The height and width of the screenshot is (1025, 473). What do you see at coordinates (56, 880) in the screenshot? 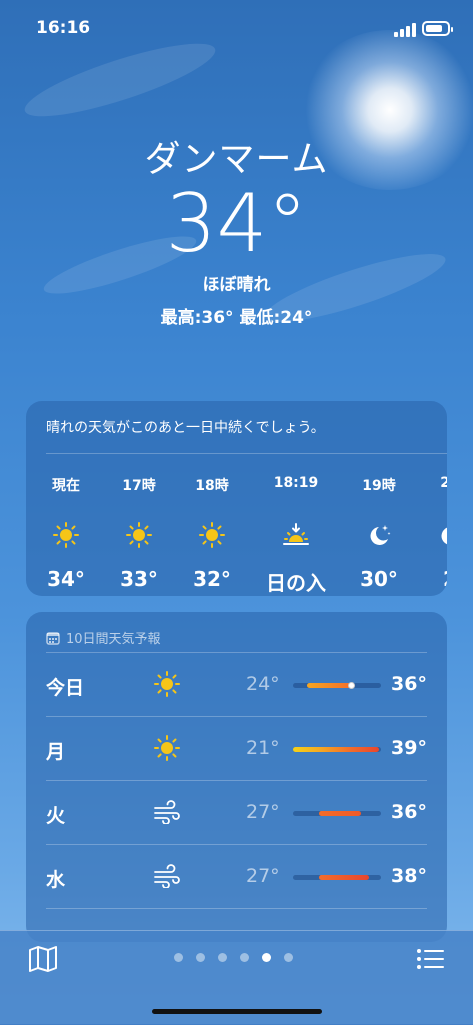
I see `day-name: 水` at bounding box center [56, 880].